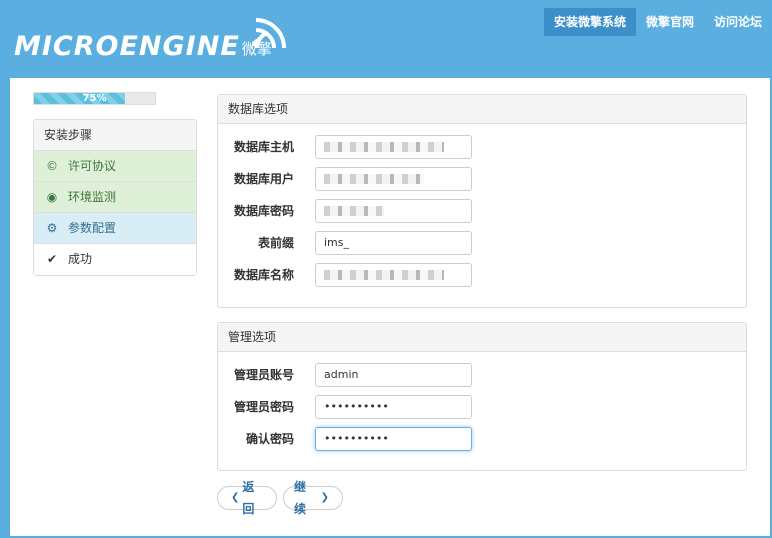  What do you see at coordinates (738, 22) in the screenshot?
I see `nav-forum: 访问论坛` at bounding box center [738, 22].